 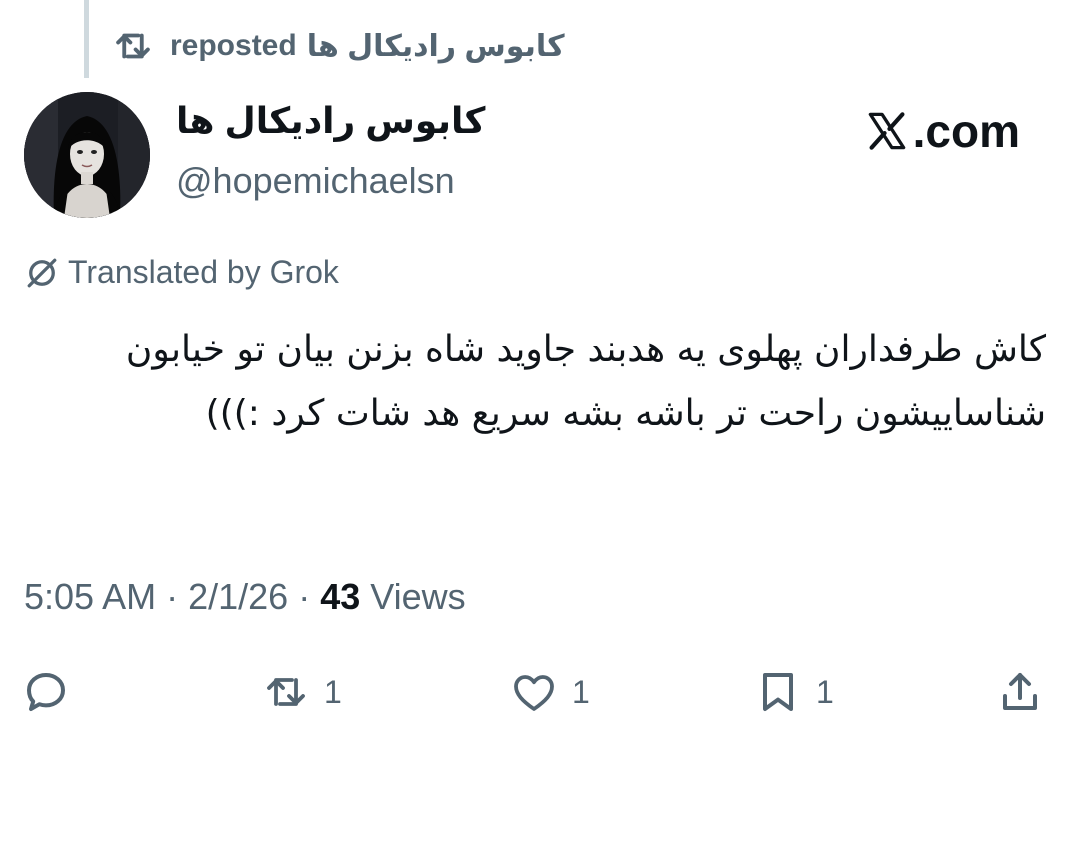 I want to click on tweet-date: 2/1/26, so click(x=238, y=596).